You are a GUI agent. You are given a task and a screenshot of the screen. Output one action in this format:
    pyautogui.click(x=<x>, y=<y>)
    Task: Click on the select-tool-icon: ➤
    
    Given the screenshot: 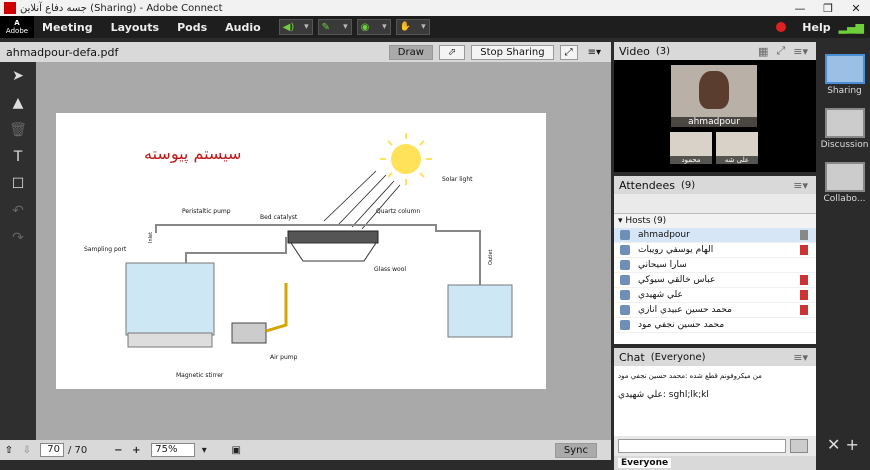 What is the action you would take?
    pyautogui.click(x=18, y=75)
    